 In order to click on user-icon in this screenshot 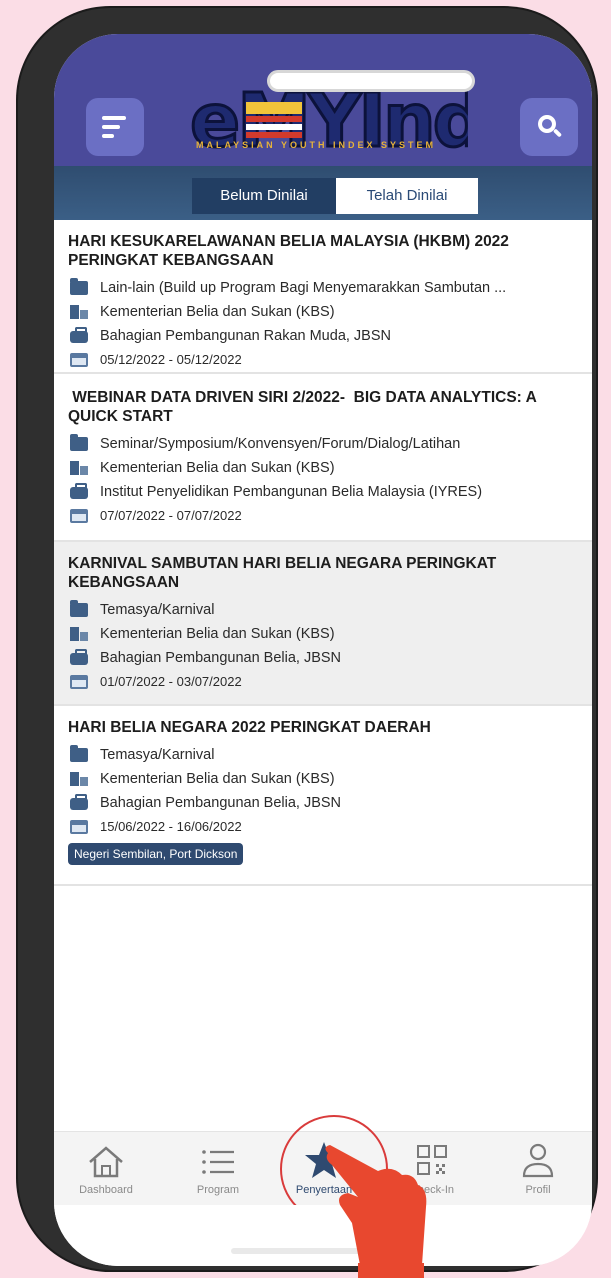, I will do `click(538, 1160)`.